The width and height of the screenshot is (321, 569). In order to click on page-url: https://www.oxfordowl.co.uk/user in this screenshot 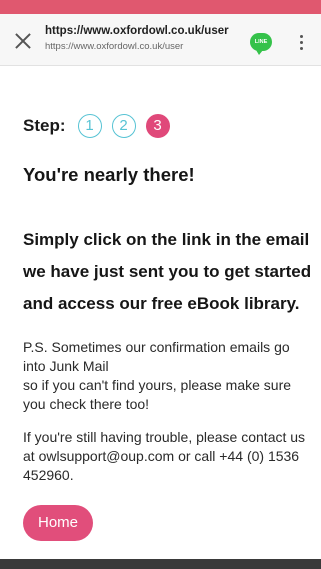, I will do `click(137, 31)`.